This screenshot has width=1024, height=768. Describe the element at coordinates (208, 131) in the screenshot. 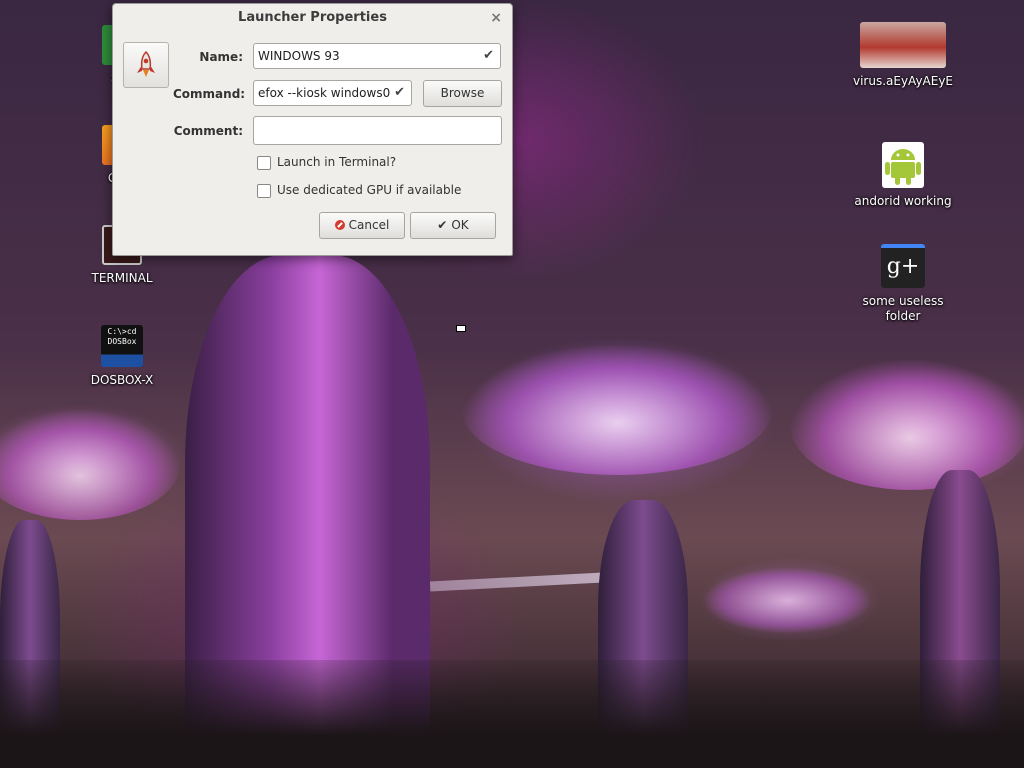

I see `comment-label: Comment:` at that location.